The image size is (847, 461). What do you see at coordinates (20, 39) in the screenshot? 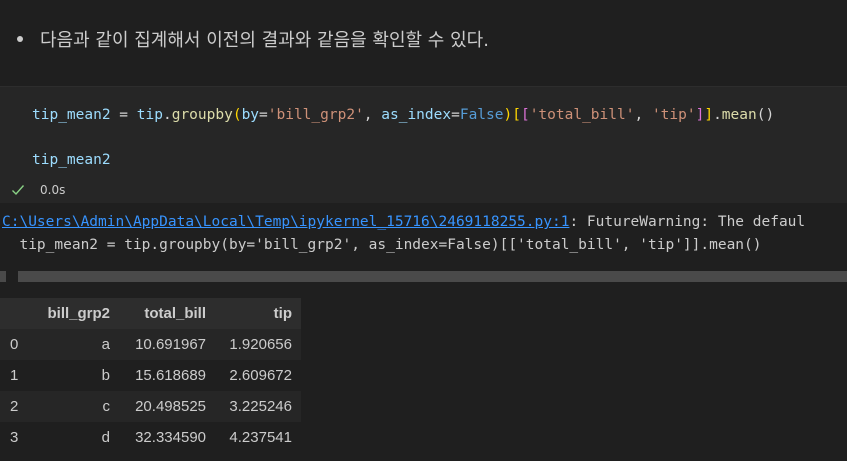
I see `bullet-icon` at bounding box center [20, 39].